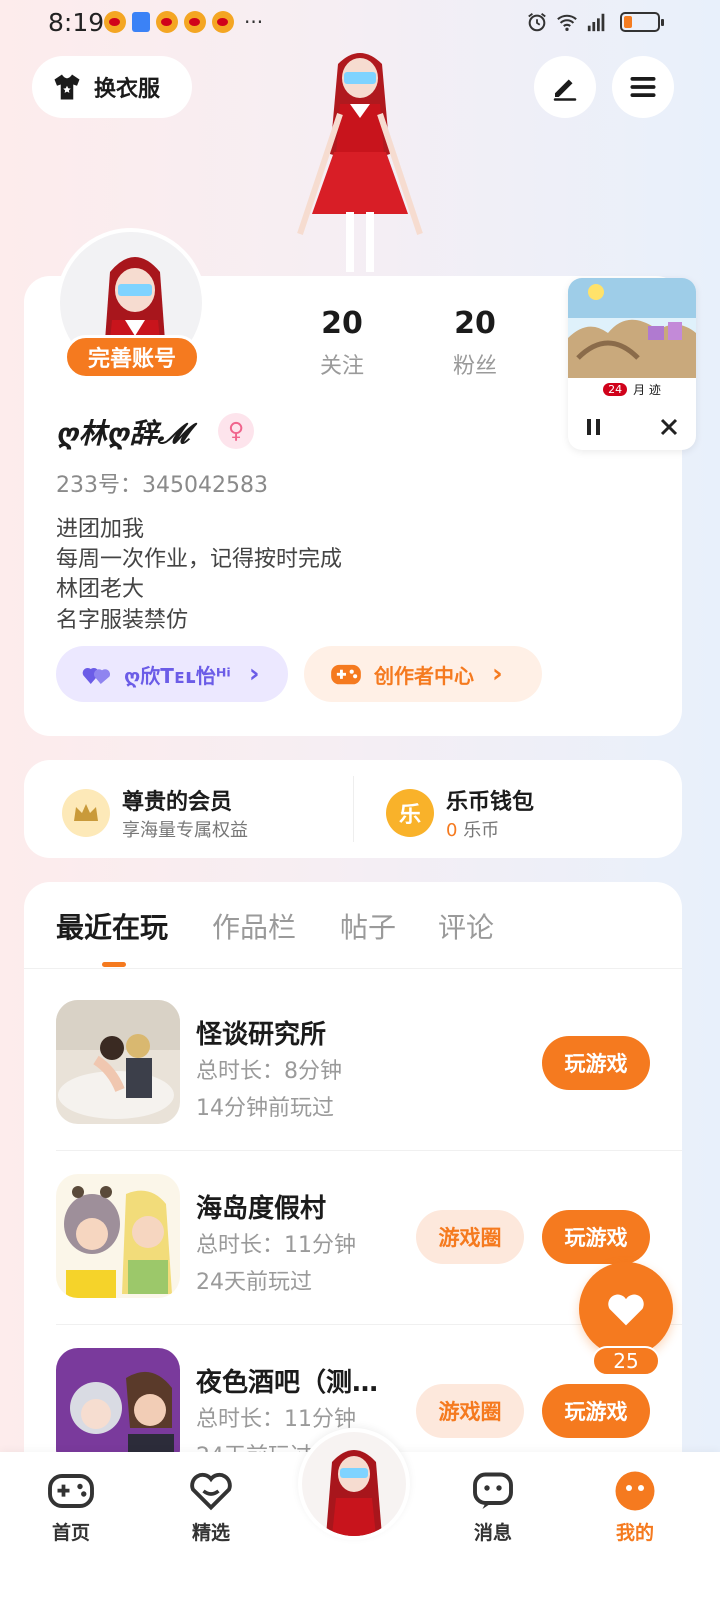  Describe the element at coordinates (177, 802) in the screenshot. I see `vip-title: 尊贵的会员` at that location.